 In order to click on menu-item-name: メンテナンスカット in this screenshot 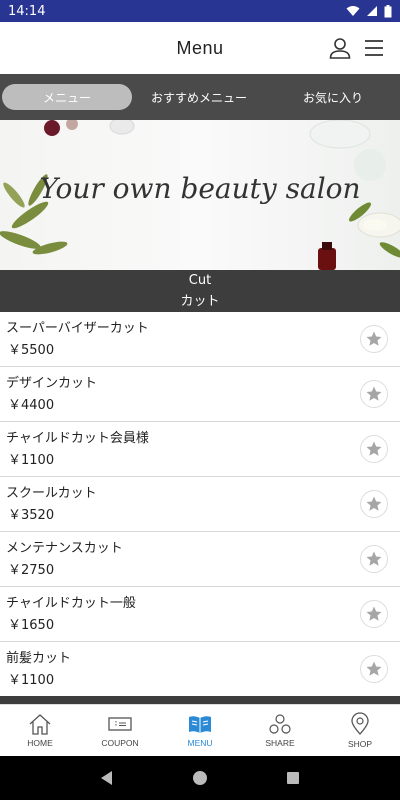, I will do `click(64, 548)`.